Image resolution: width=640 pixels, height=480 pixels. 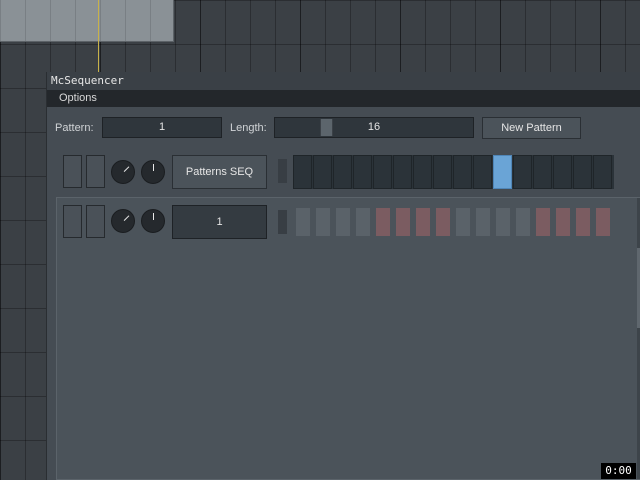 I want to click on length-slider: 16, so click(x=374, y=127).